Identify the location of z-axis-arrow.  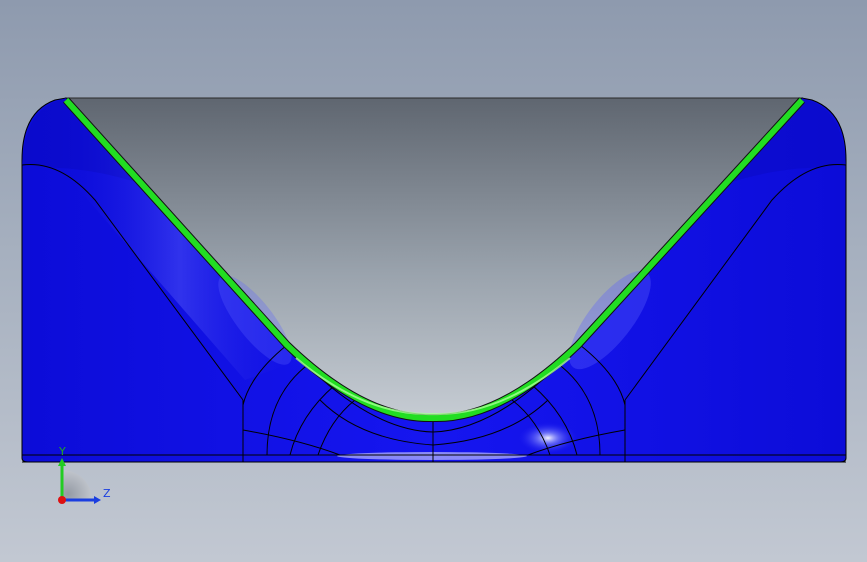
(97, 500).